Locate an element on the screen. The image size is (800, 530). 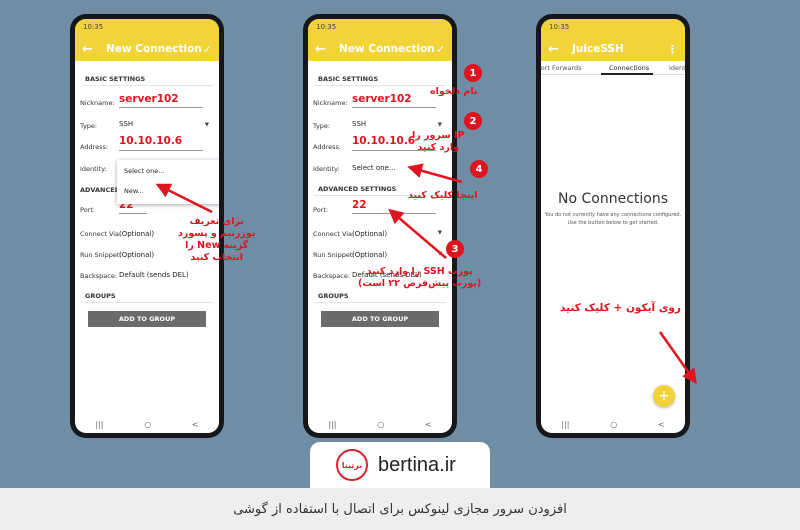
tab-port-forwards: Port Forwards is located at coordinates (561, 68).